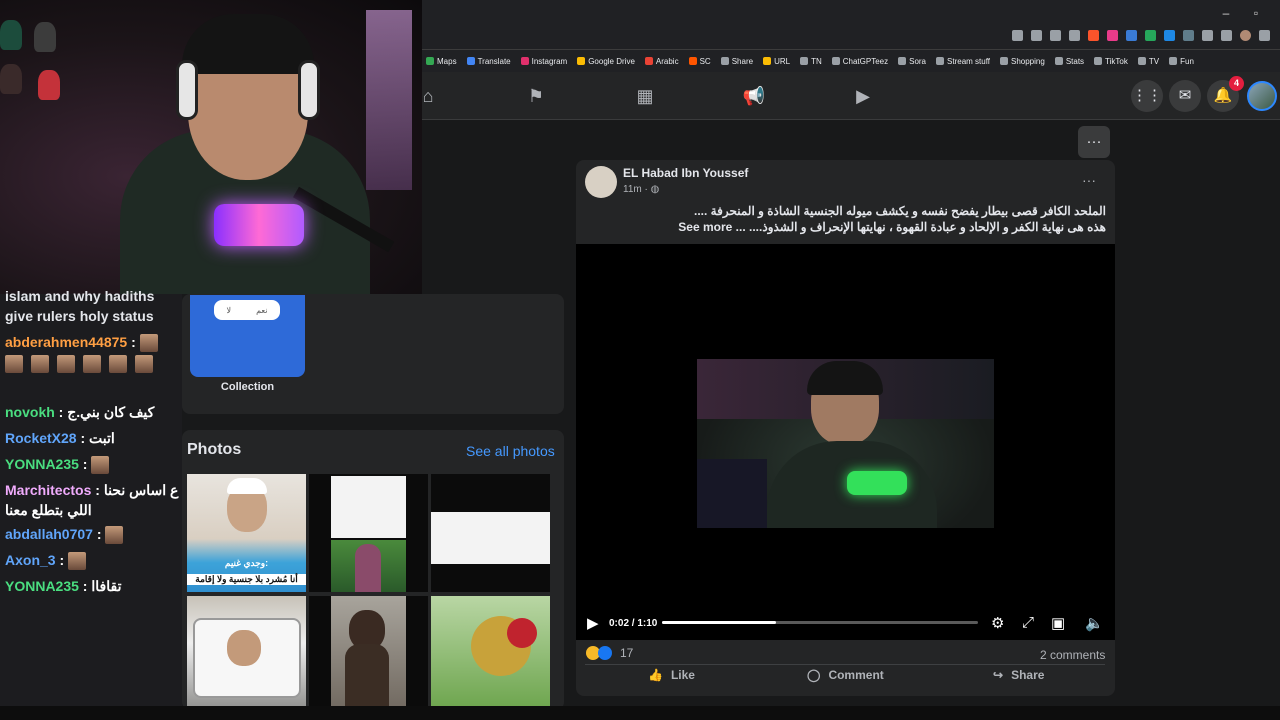  Describe the element at coordinates (488, 61) in the screenshot. I see `bookmark-item: Translate` at that location.